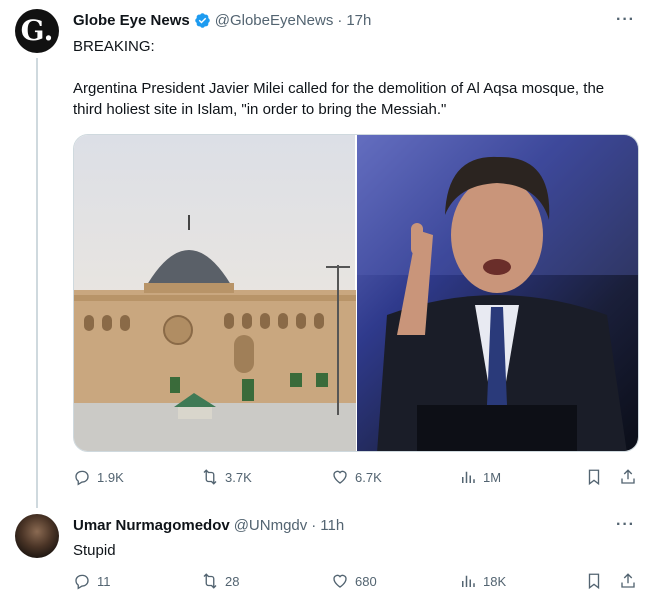 The width and height of the screenshot is (655, 610). Describe the element at coordinates (368, 477) in the screenshot. I see `like-count: 6.7K` at that location.